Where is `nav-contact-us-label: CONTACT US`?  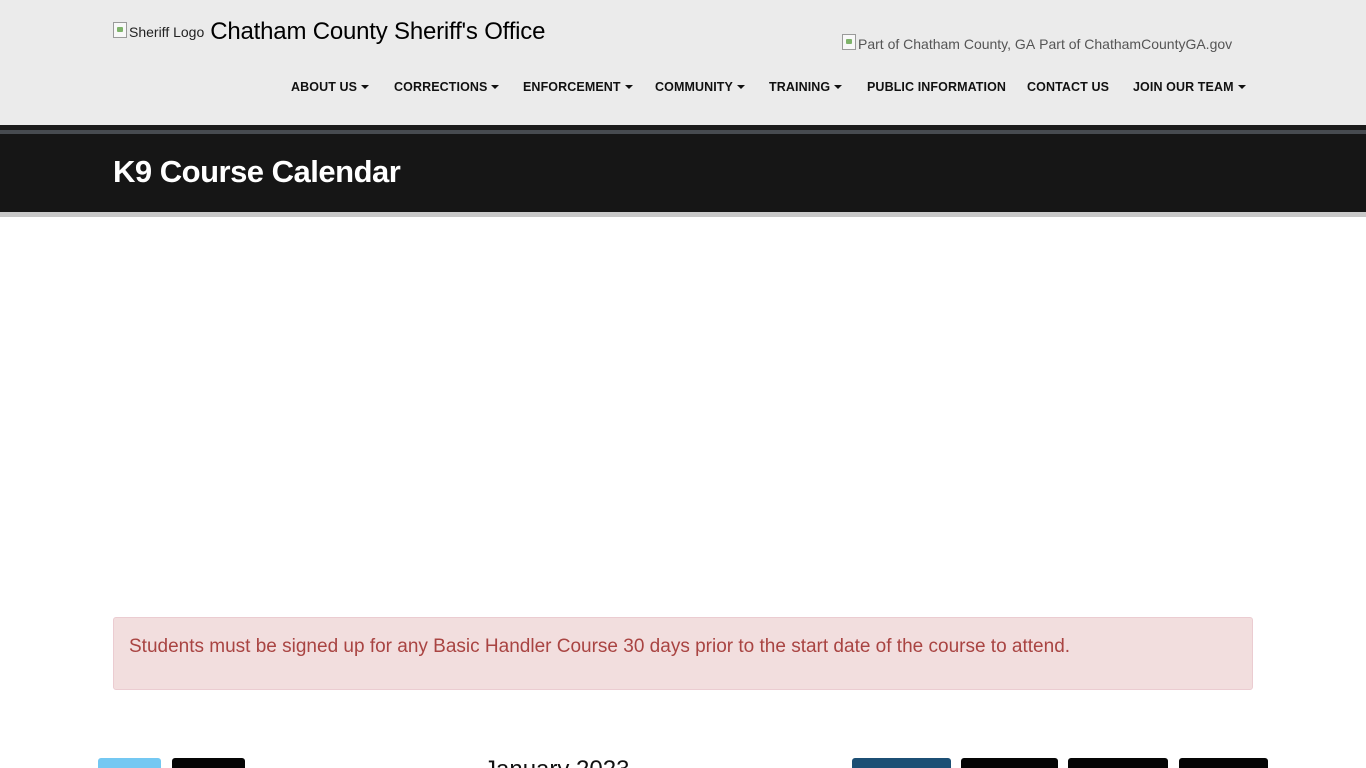
nav-contact-us-label: CONTACT US is located at coordinates (1068, 87).